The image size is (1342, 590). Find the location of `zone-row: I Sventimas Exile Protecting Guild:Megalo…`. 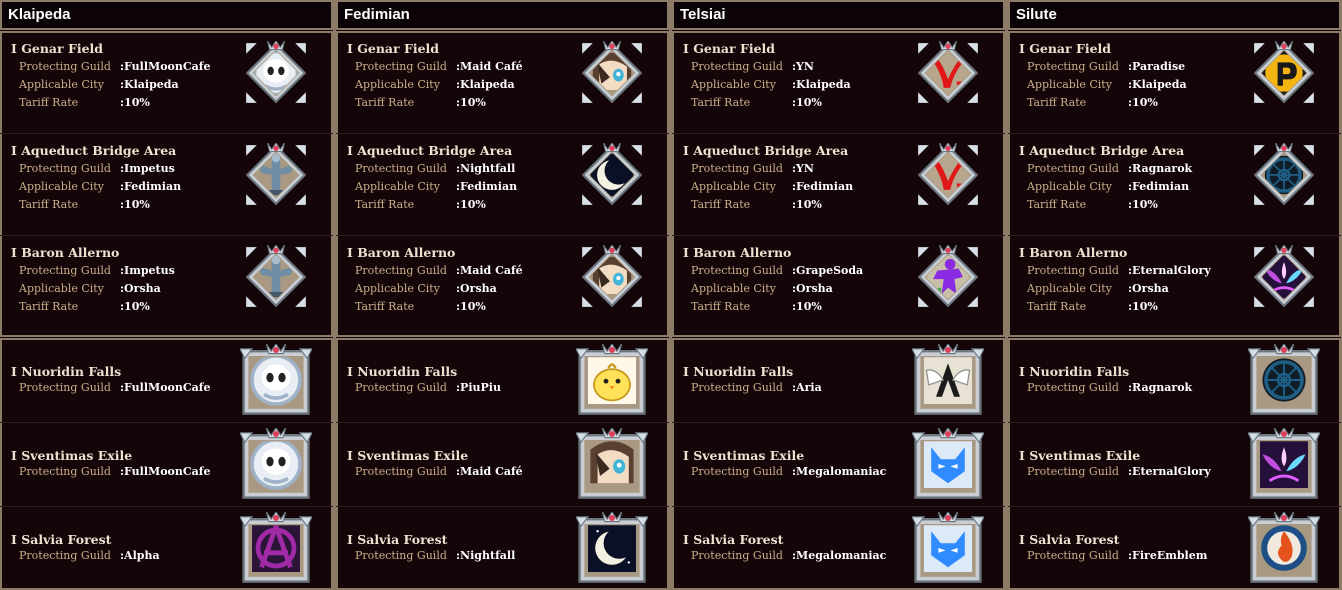

zone-row: I Sventimas Exile Protecting Guild:Megalo… is located at coordinates (838, 464).